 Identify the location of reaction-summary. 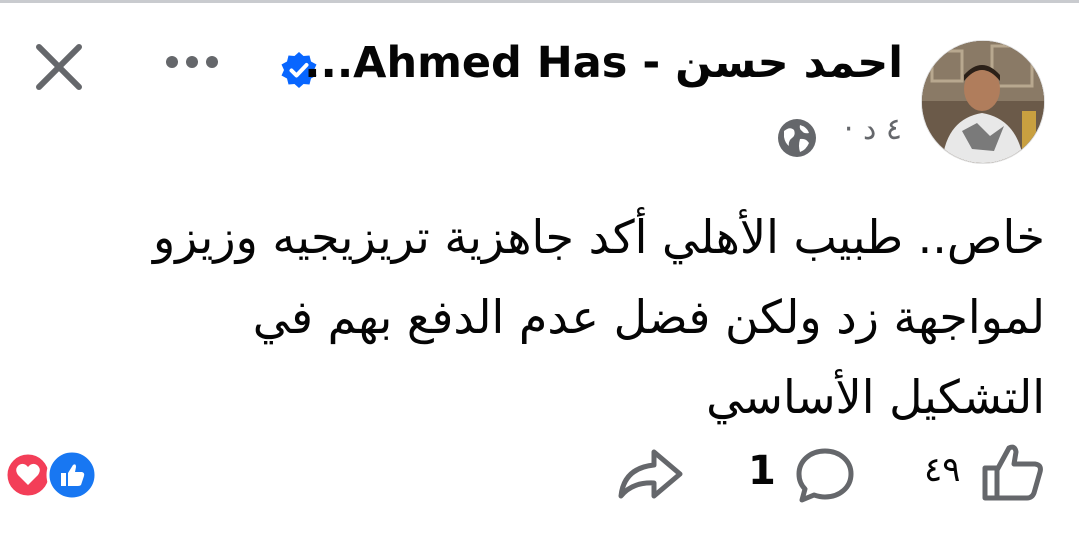
(52, 475).